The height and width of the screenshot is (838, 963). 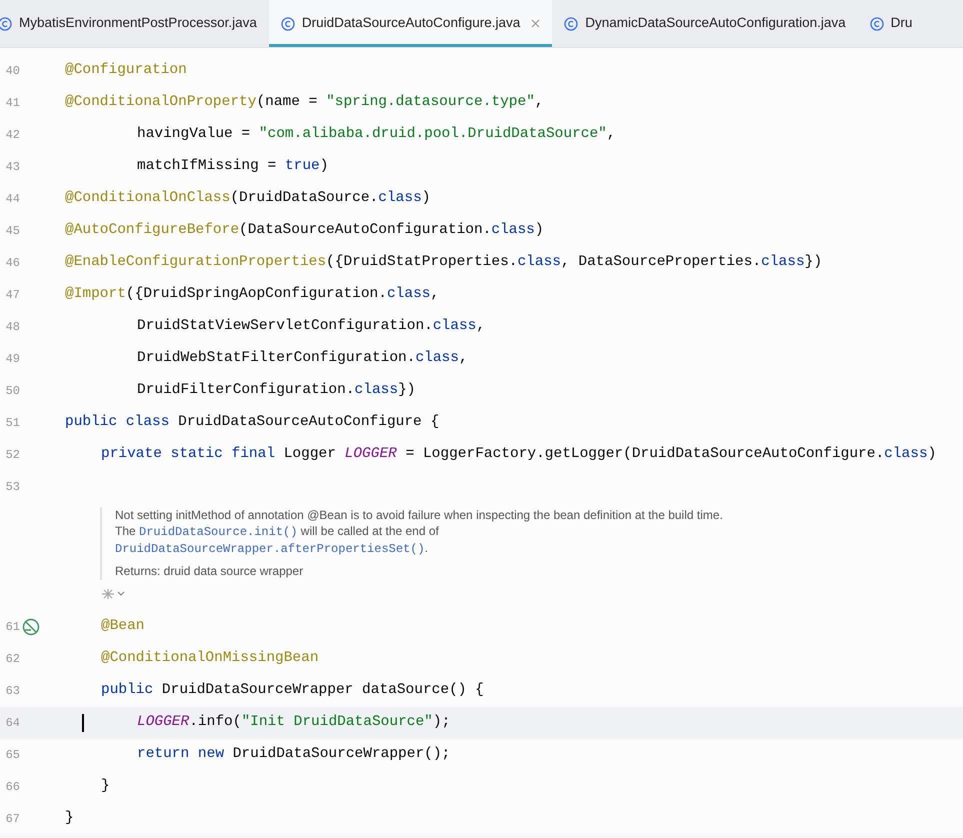 What do you see at coordinates (12, 359) in the screenshot?
I see `line-number: 49` at bounding box center [12, 359].